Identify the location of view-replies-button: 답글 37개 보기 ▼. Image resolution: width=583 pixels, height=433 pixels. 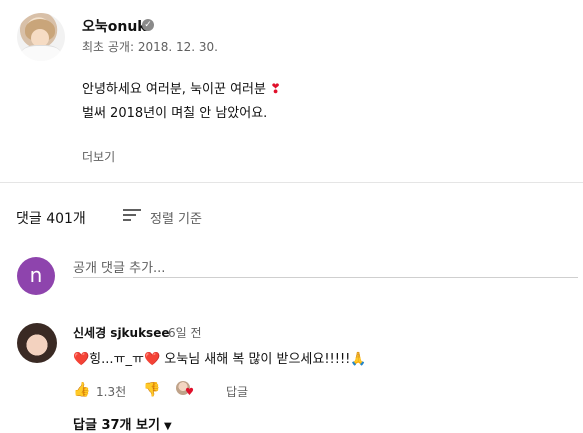
(122, 423).